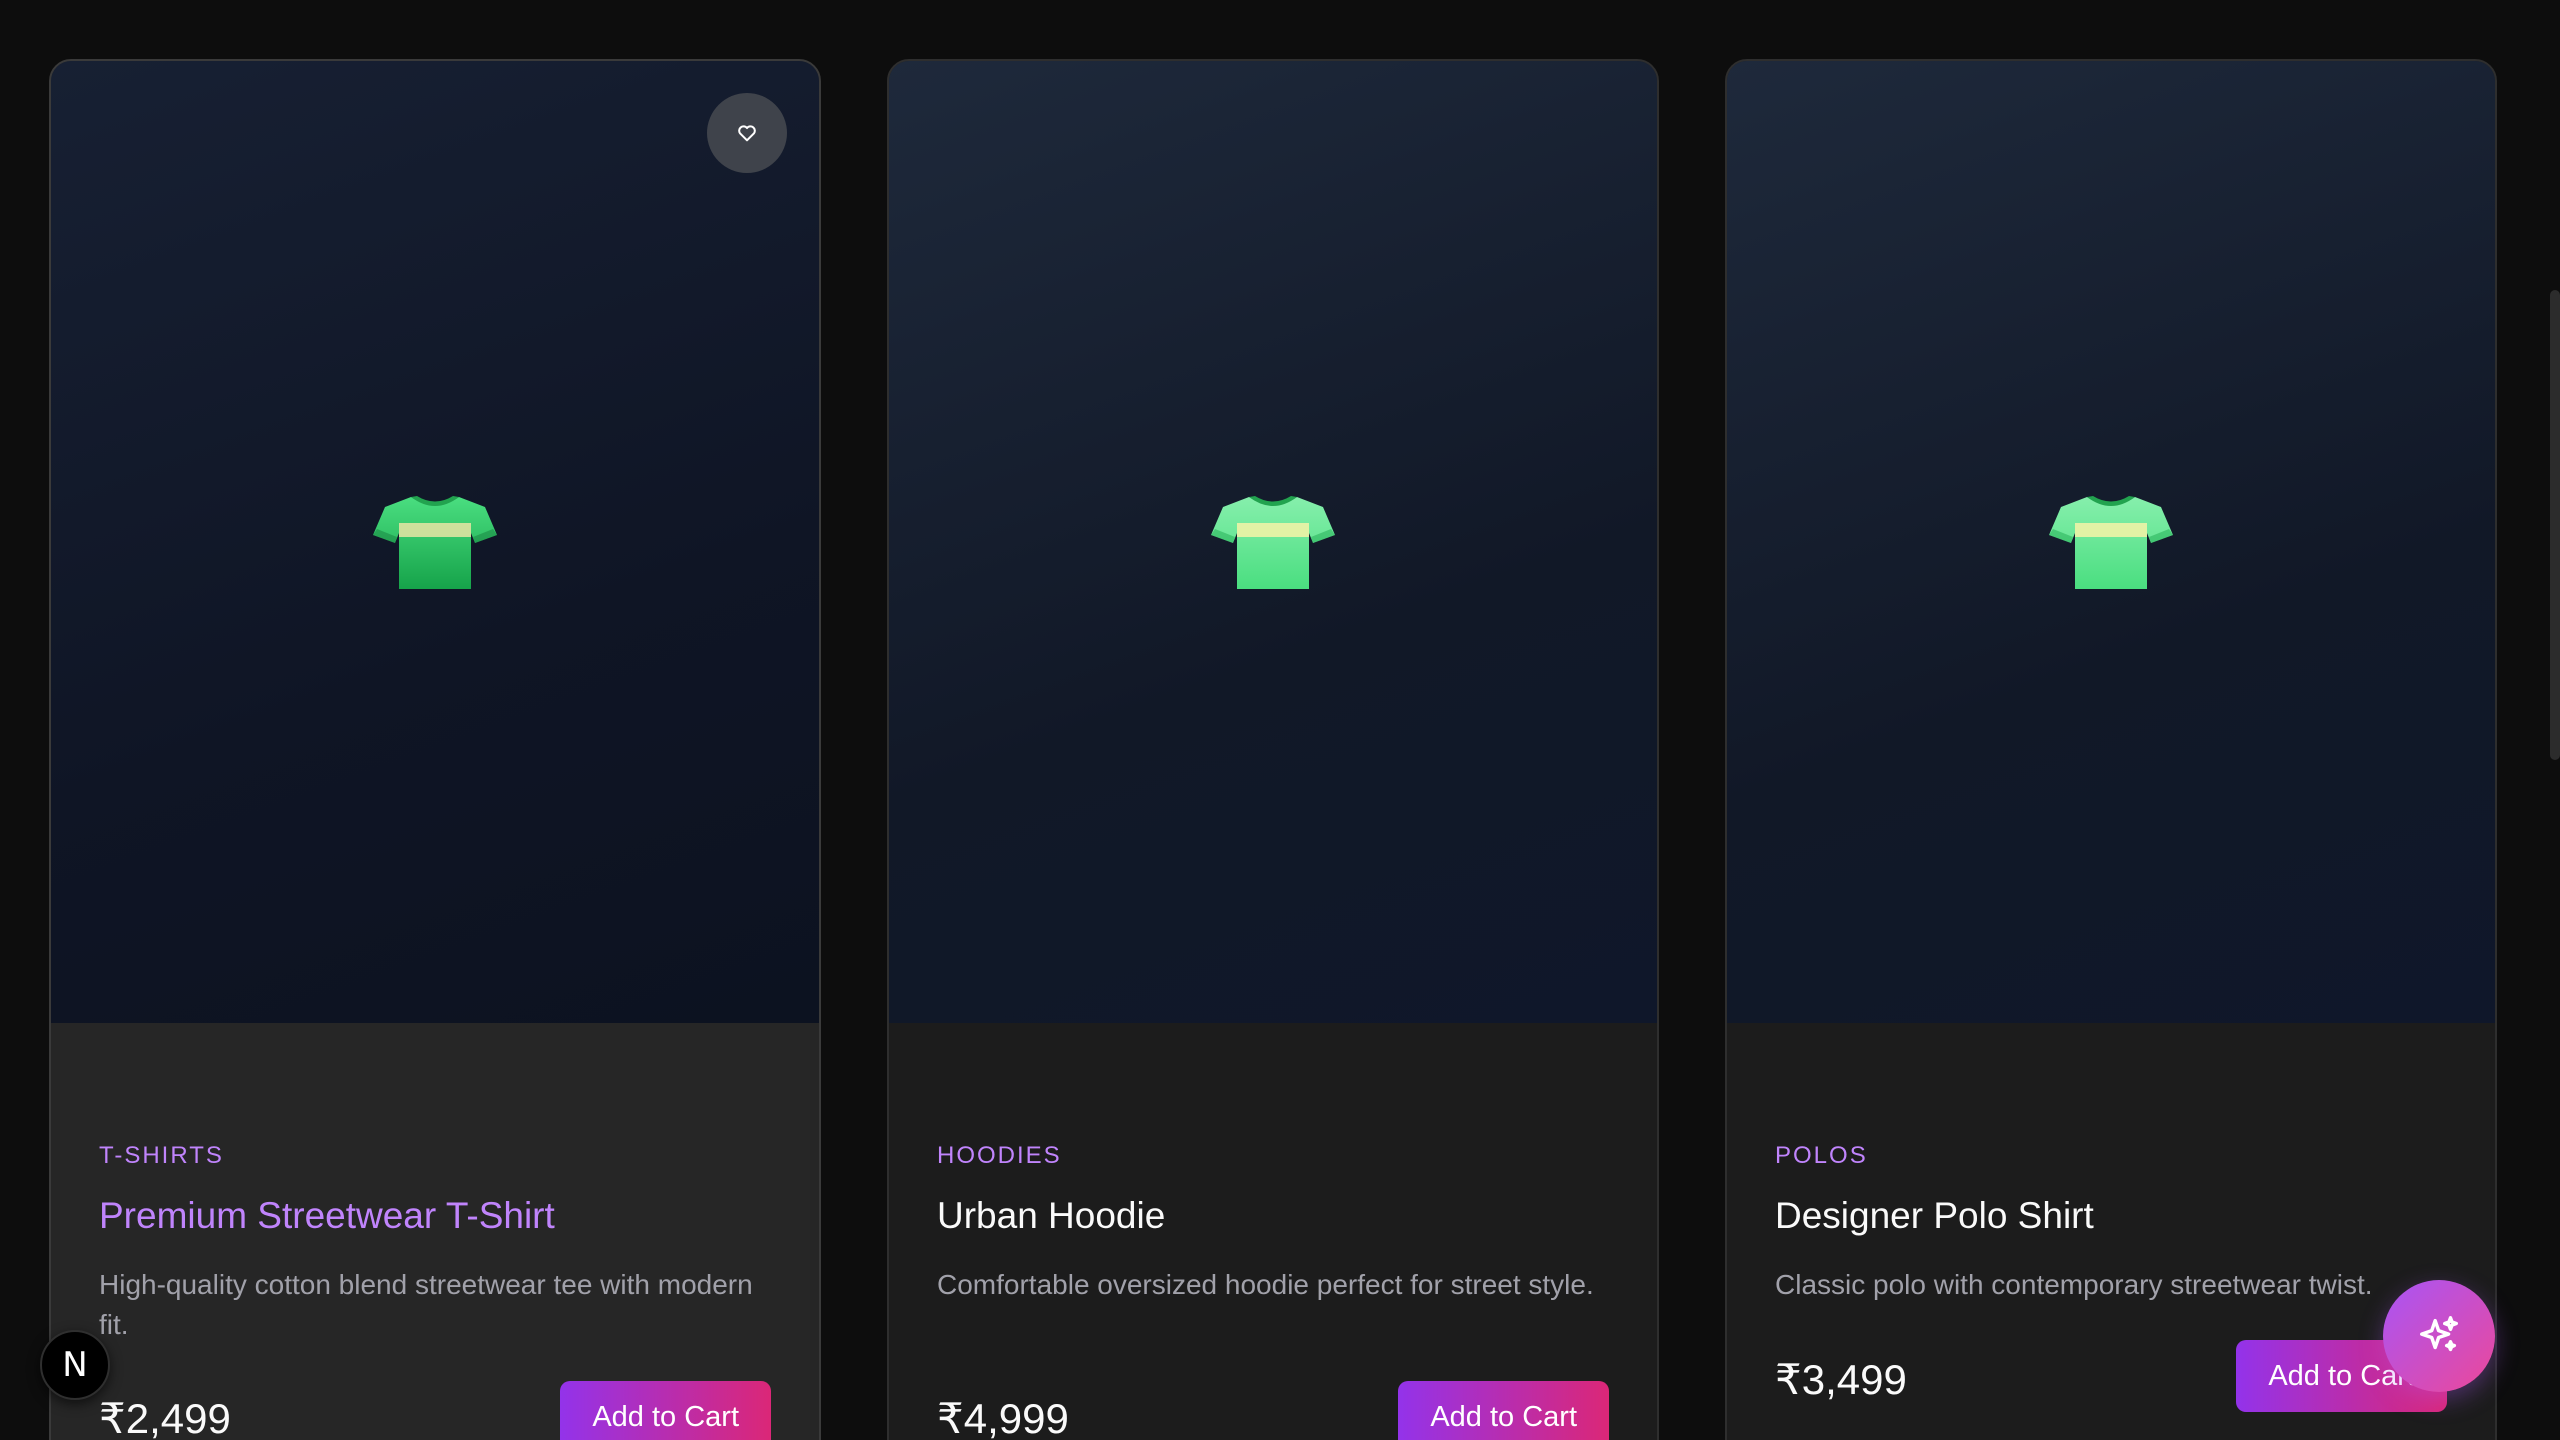 Image resolution: width=2560 pixels, height=1440 pixels. I want to click on product-category: T-SHIRTS, so click(161, 1155).